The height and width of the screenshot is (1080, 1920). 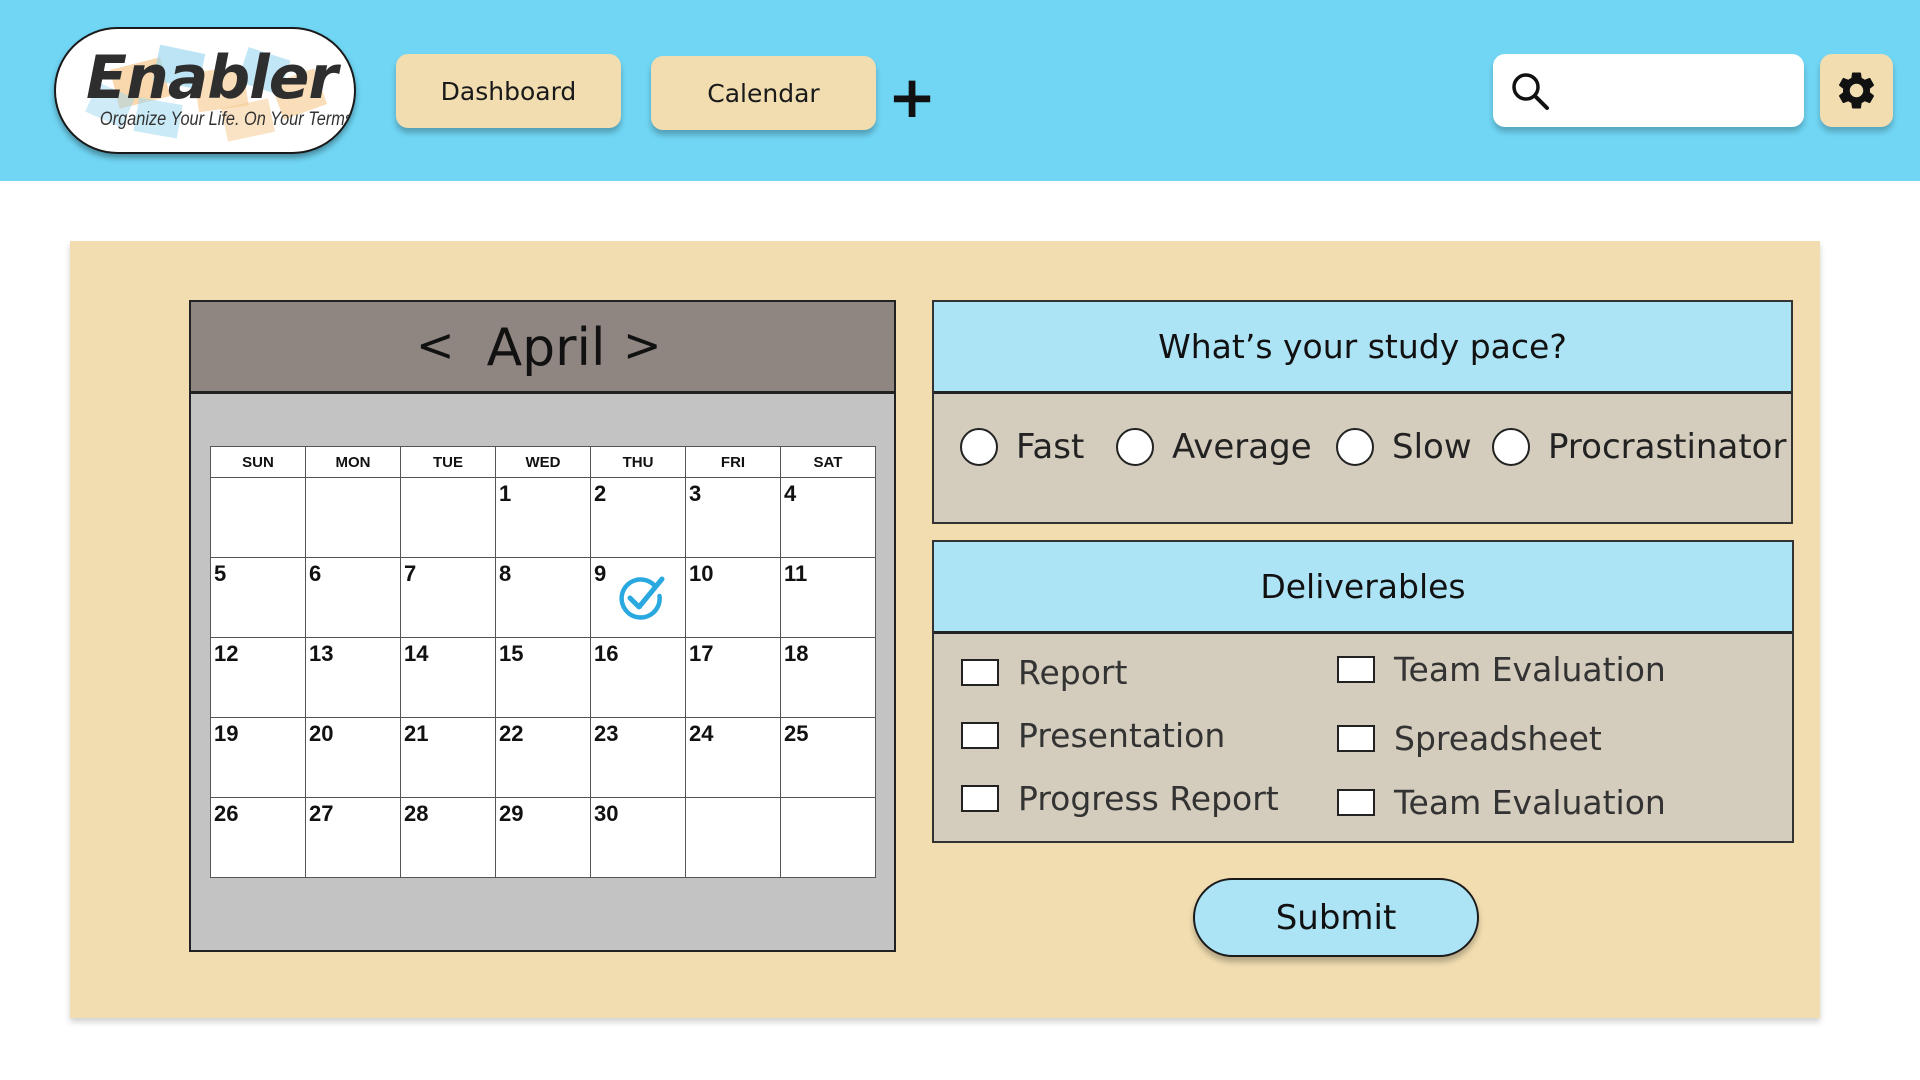 I want to click on calendar-day-cell: 10, so click(x=733, y=597).